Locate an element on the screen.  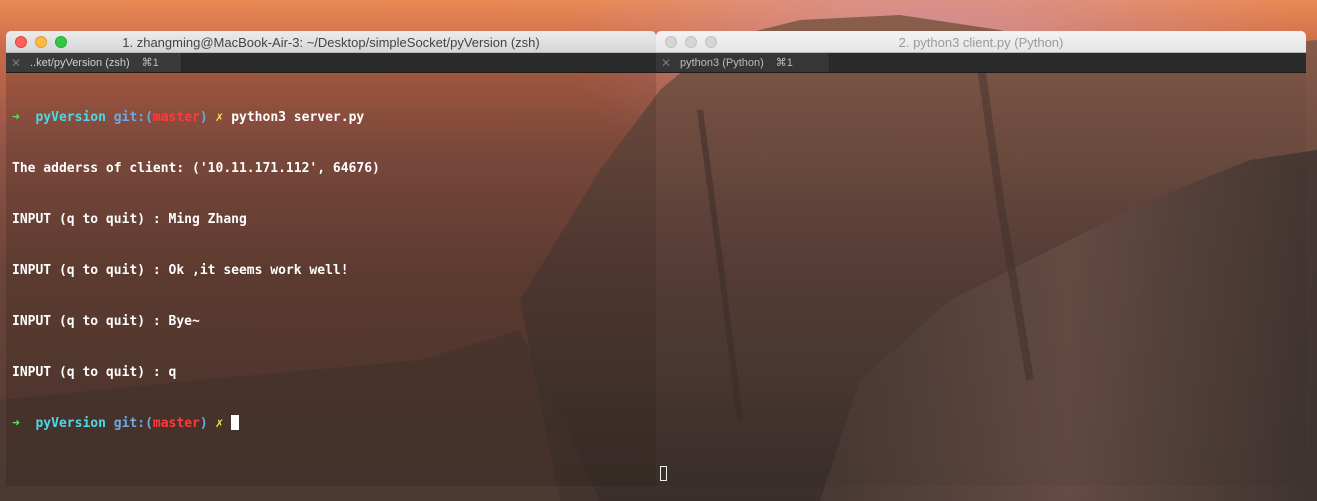
prompt-line: ➜ pyVersion git:(master) ✗ is located at coordinates (331, 423).